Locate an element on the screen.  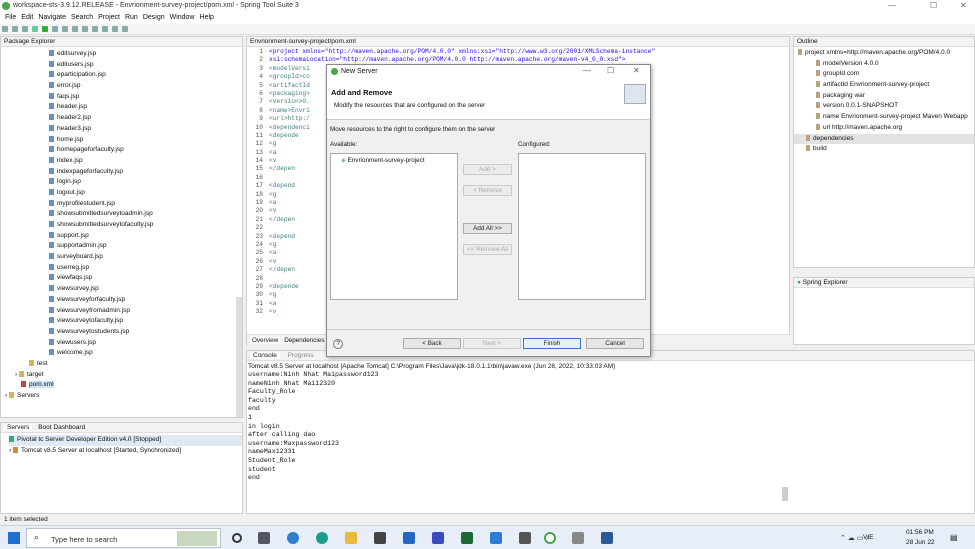
cortana-icon is located at coordinates (237, 538).